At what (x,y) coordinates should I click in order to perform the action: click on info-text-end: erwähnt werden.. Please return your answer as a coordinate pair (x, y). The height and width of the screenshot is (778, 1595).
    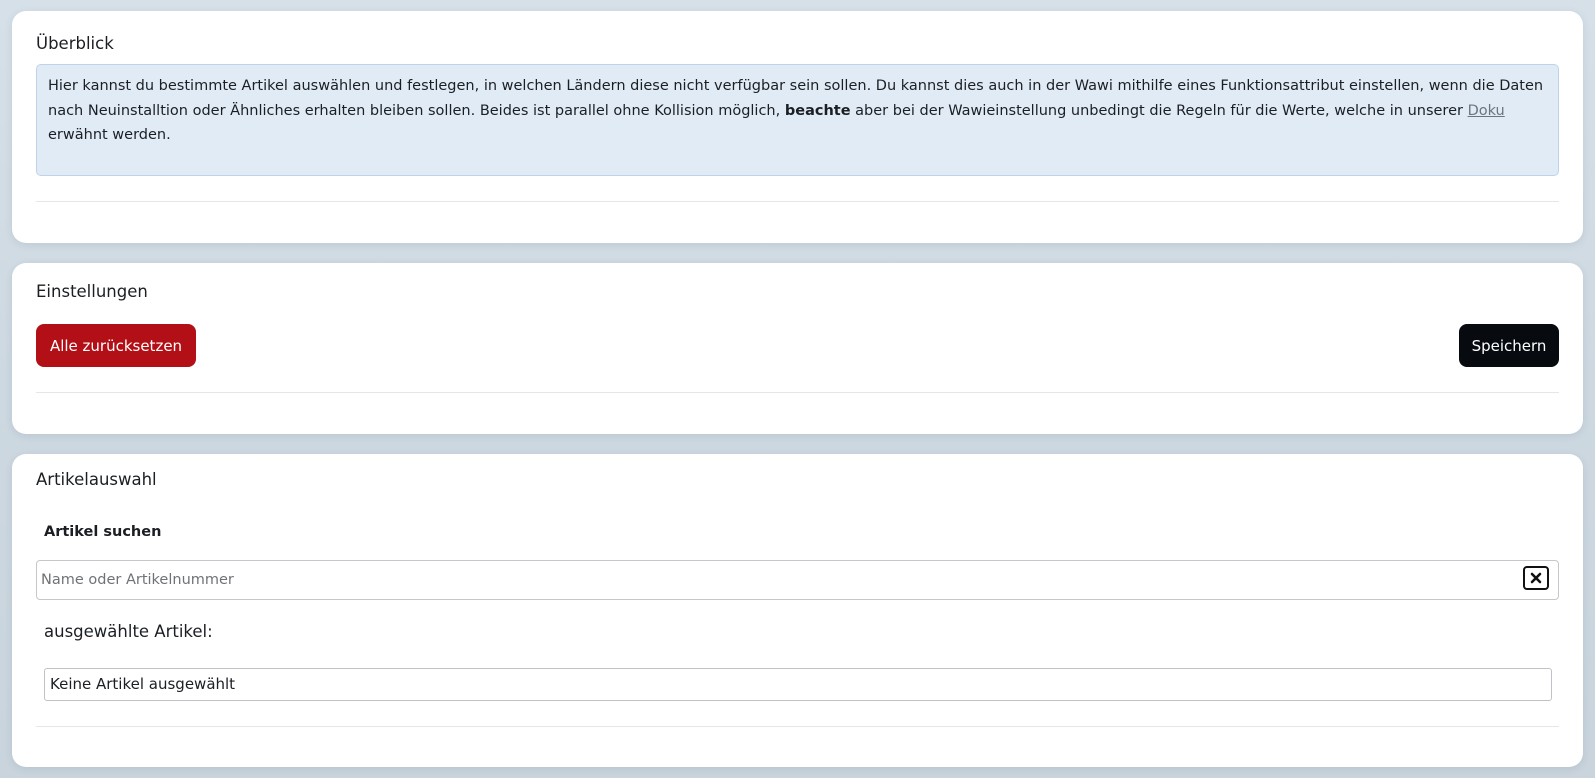
    Looking at the image, I should click on (109, 135).